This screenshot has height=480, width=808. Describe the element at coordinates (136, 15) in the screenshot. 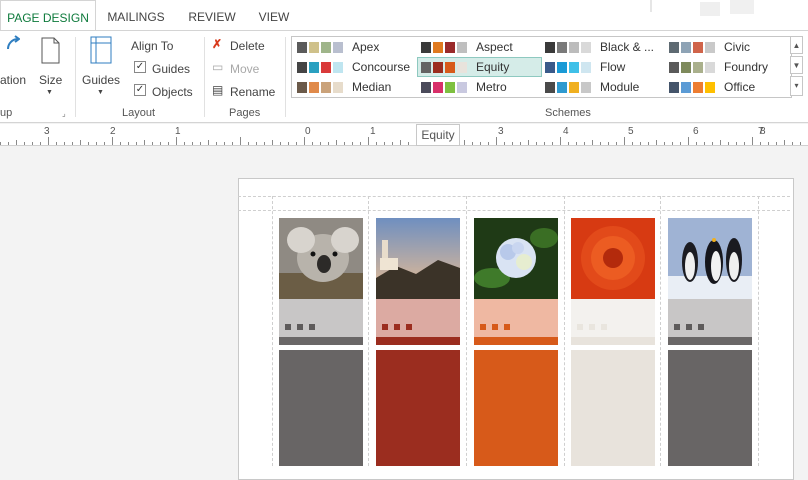

I see `tab-mailings: MAILINGS` at that location.